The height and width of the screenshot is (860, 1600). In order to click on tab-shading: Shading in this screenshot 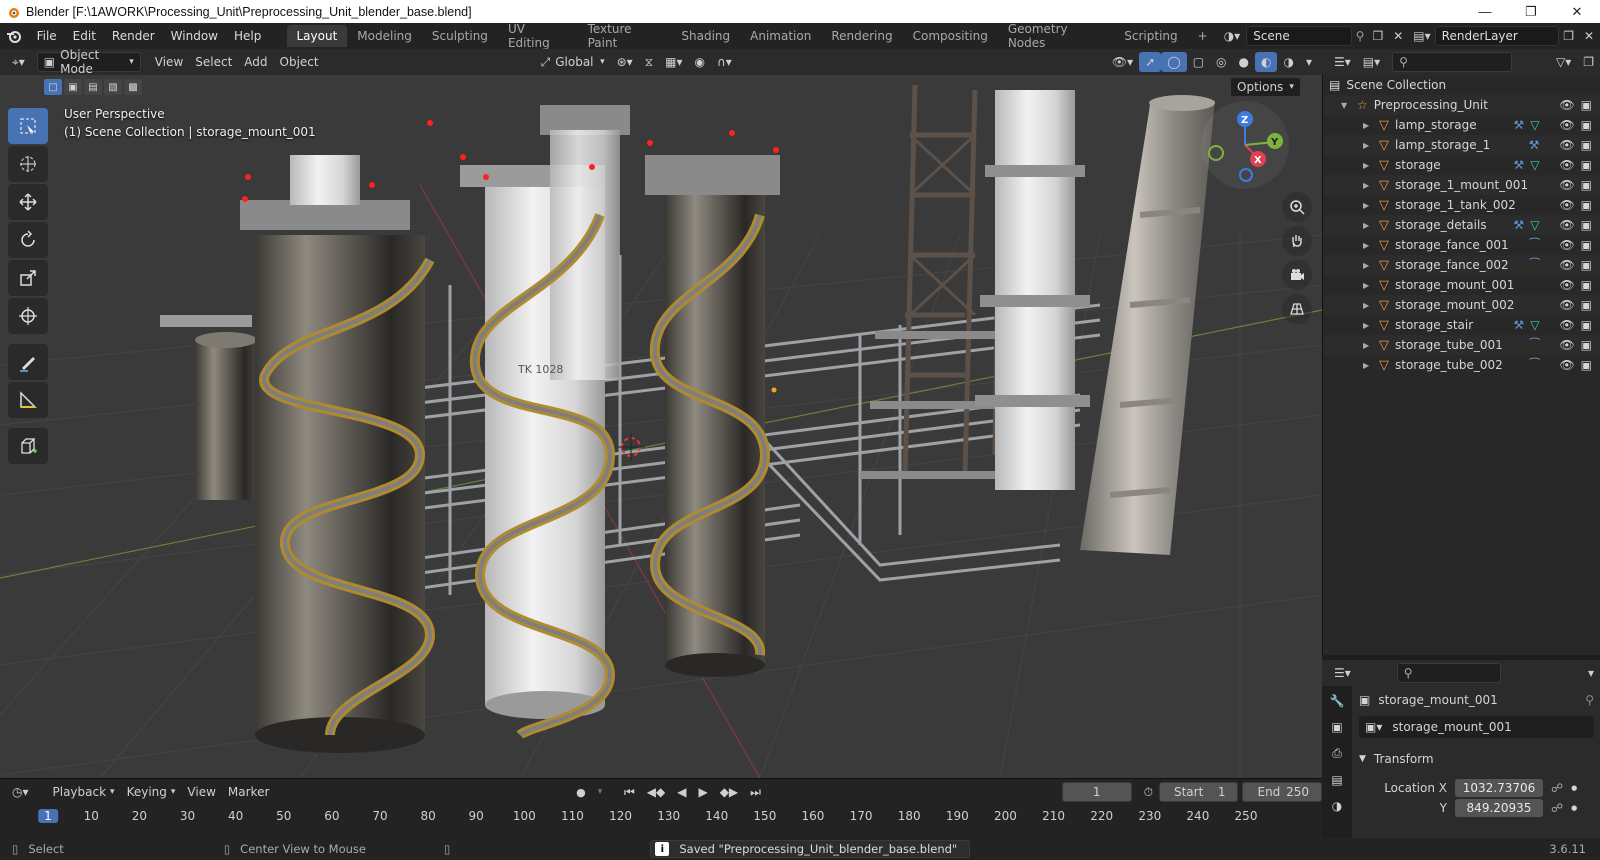, I will do `click(705, 36)`.